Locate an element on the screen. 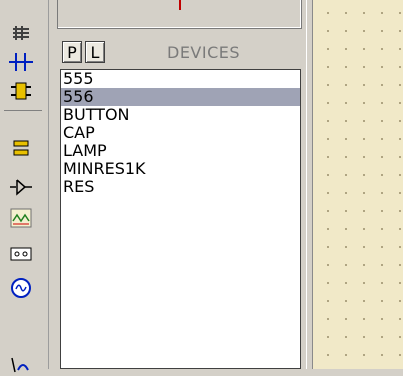  text-script-icon is located at coordinates (21, 149).